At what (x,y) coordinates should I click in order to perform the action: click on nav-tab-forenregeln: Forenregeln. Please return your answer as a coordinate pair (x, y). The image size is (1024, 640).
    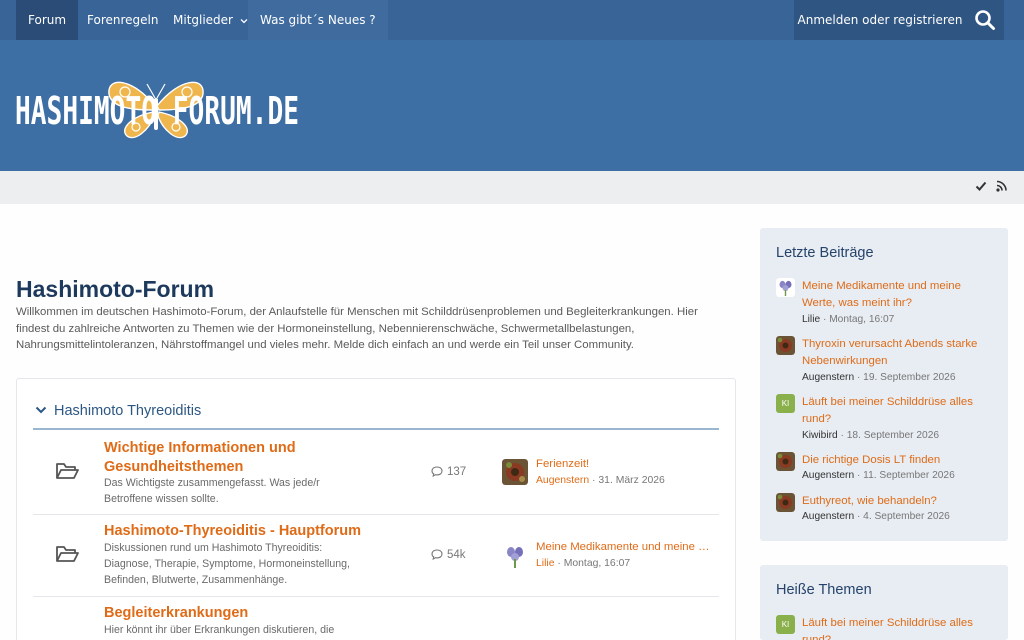
    Looking at the image, I should click on (122, 20).